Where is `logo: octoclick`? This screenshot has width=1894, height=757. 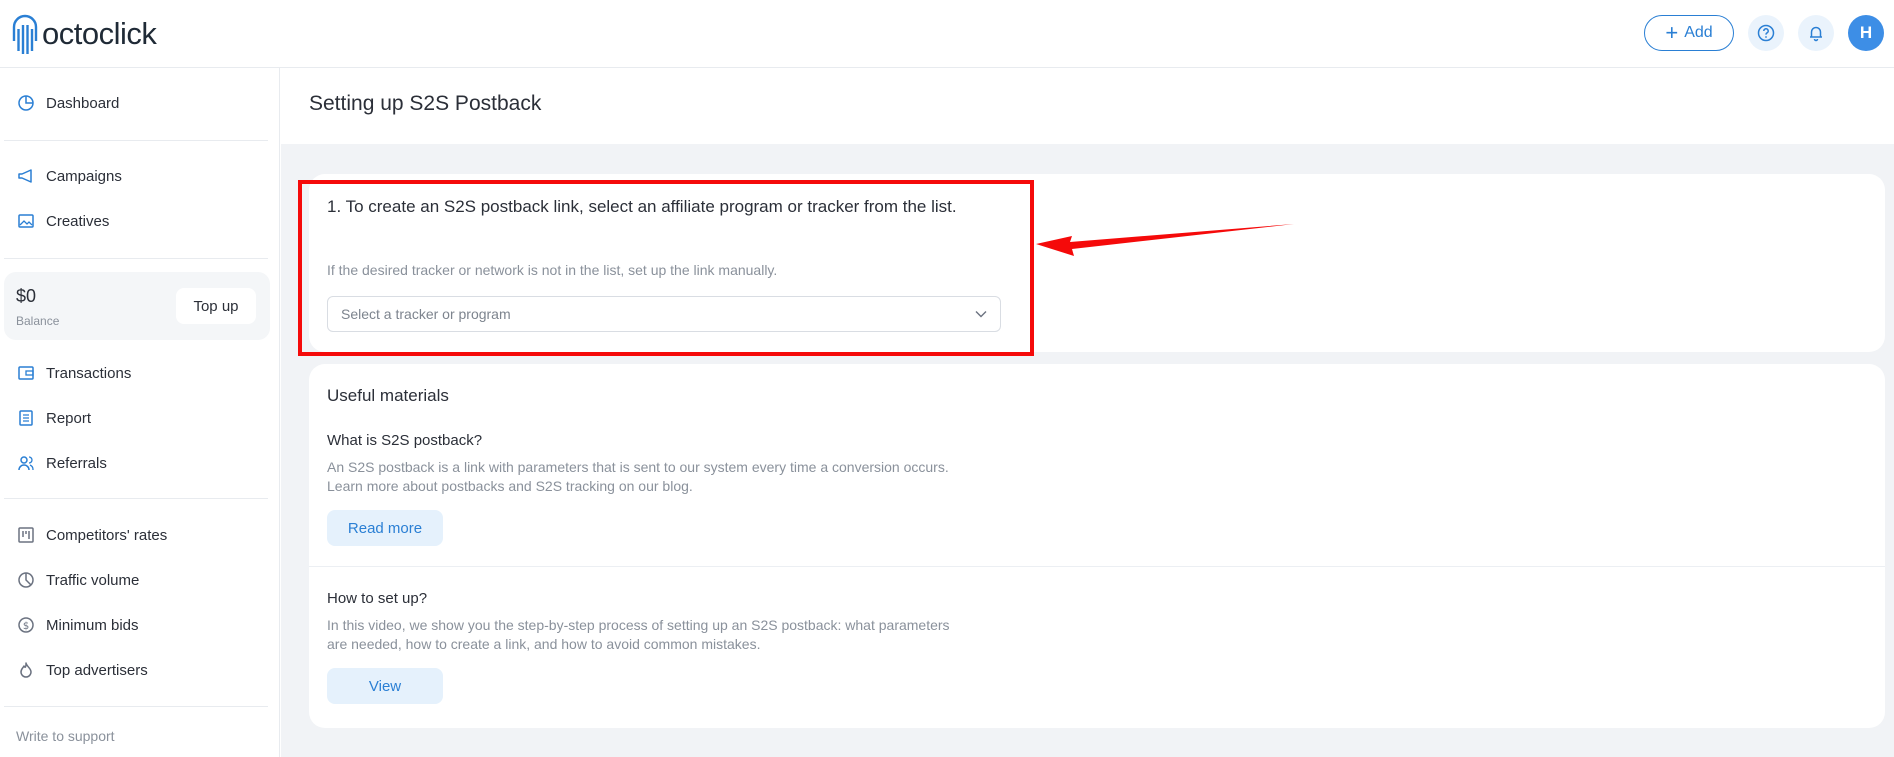
logo: octoclick is located at coordinates (83, 34).